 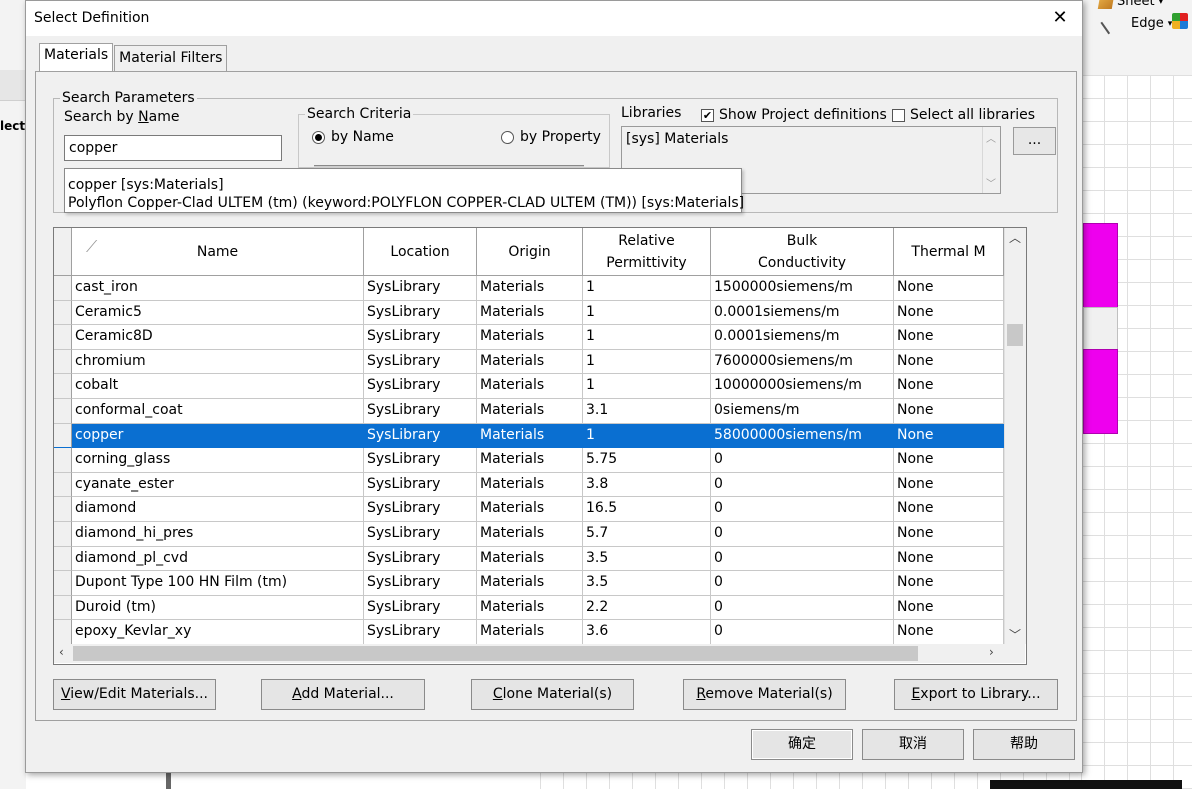 I want to click on column-header-thermal: Thermal M, so click(x=949, y=252).